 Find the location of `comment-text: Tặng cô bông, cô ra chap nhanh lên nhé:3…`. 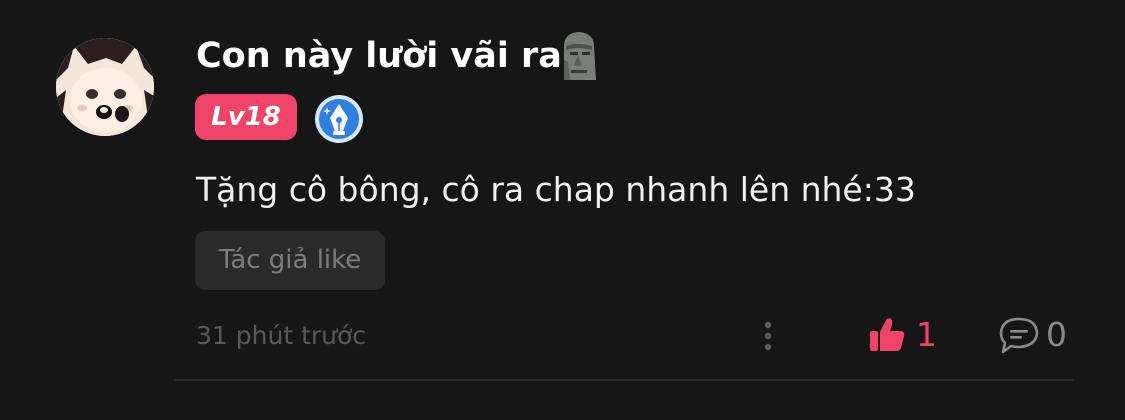

comment-text: Tặng cô bông, cô ra chap nhanh lên nhé:3… is located at coordinates (556, 189).